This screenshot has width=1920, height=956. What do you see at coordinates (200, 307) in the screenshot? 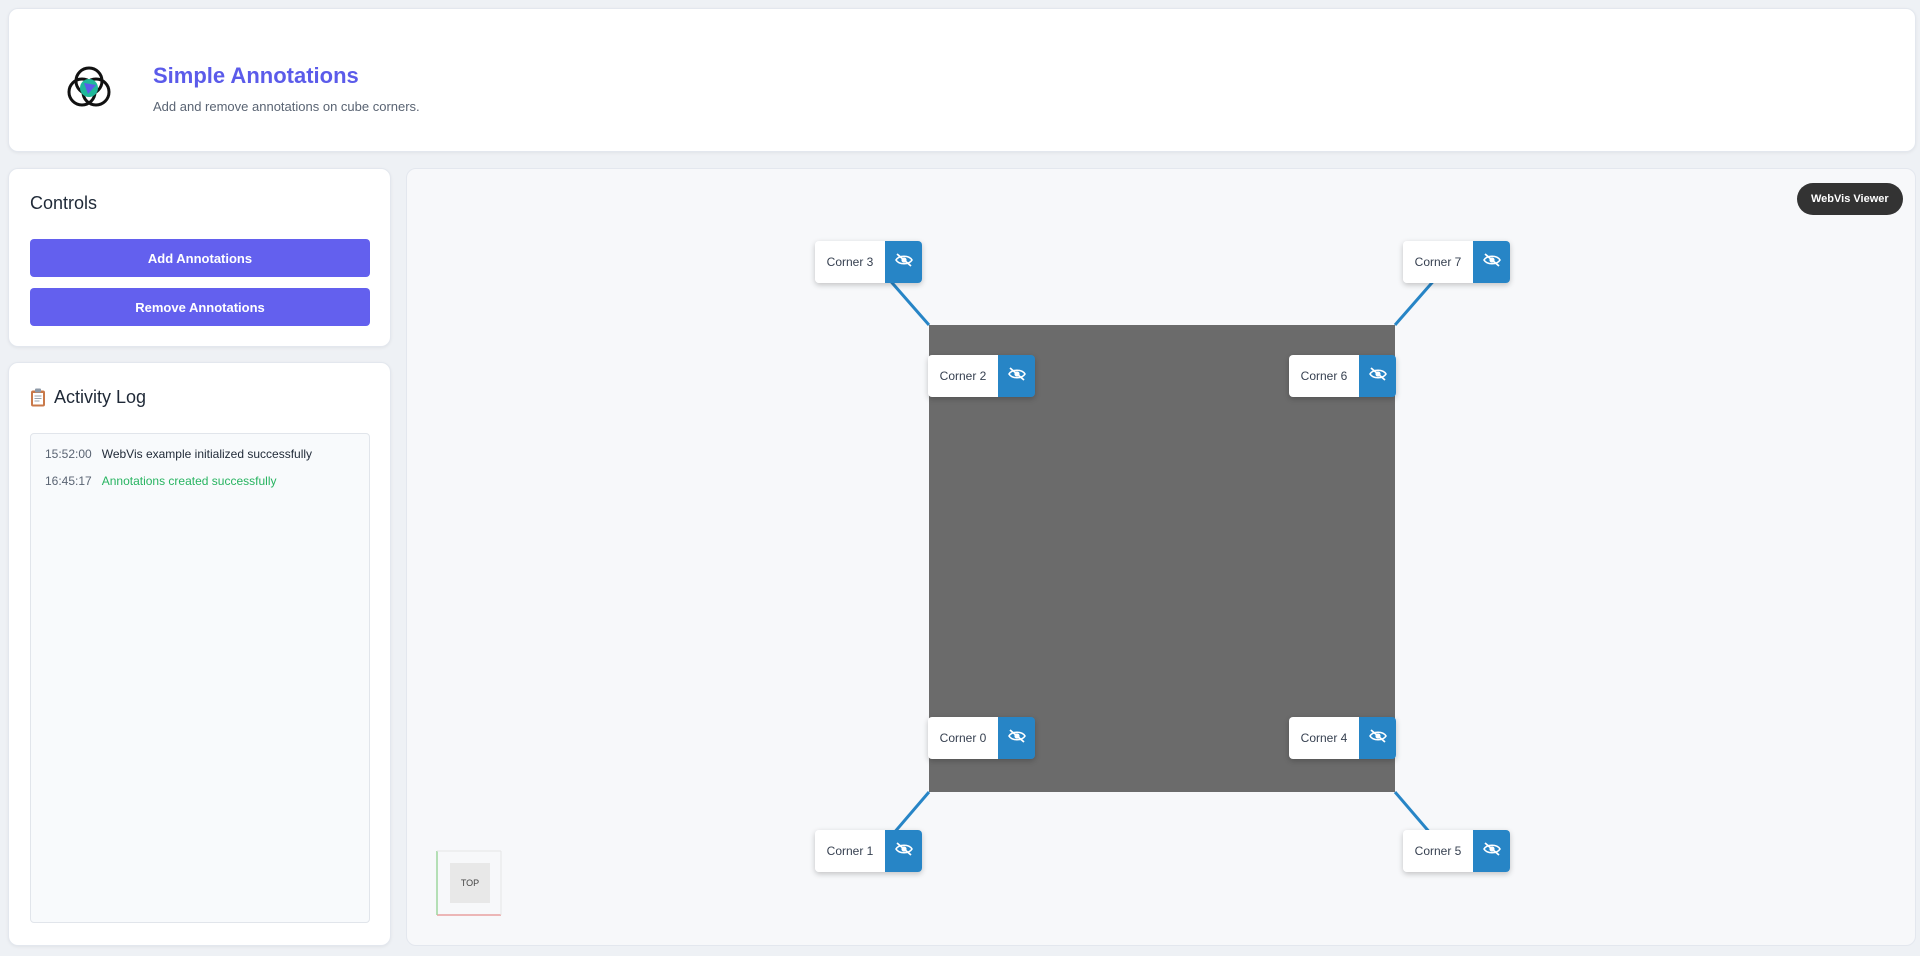
I see `remove-annotations-button: Remove Annotations` at bounding box center [200, 307].